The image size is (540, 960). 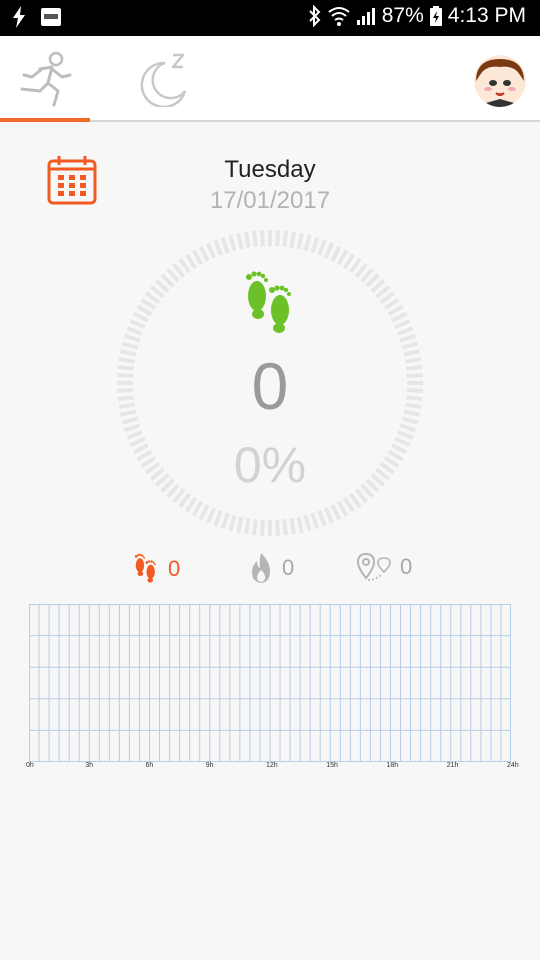 What do you see at coordinates (270, 200) in the screenshot?
I see `date-label: 17/01/2017` at bounding box center [270, 200].